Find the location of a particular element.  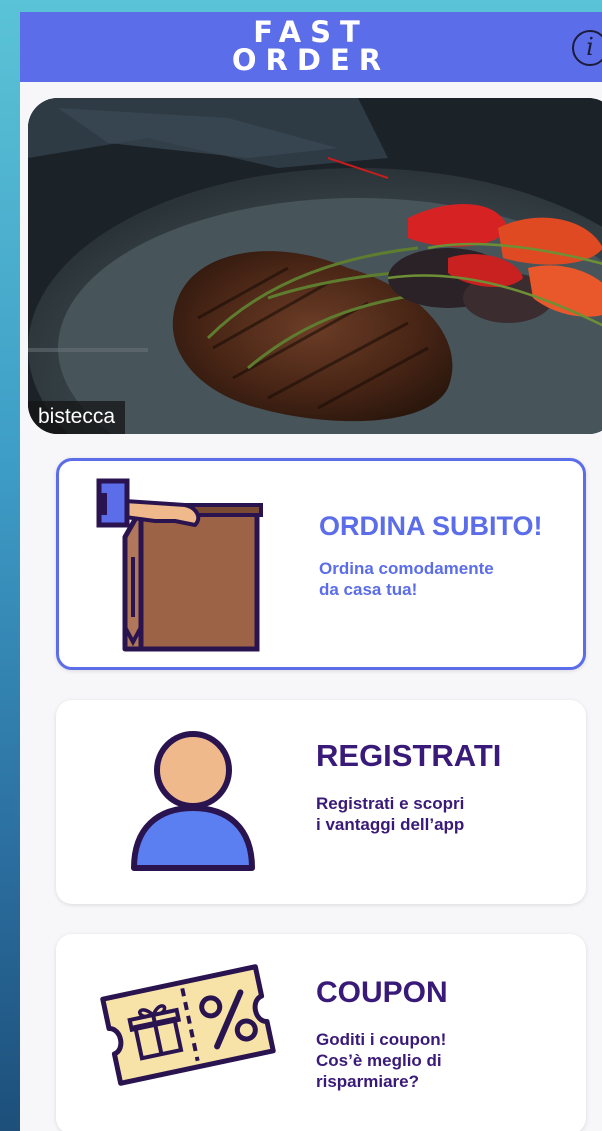

card-subtitle: Ordina comodamente da casa tua! is located at coordinates (406, 579).